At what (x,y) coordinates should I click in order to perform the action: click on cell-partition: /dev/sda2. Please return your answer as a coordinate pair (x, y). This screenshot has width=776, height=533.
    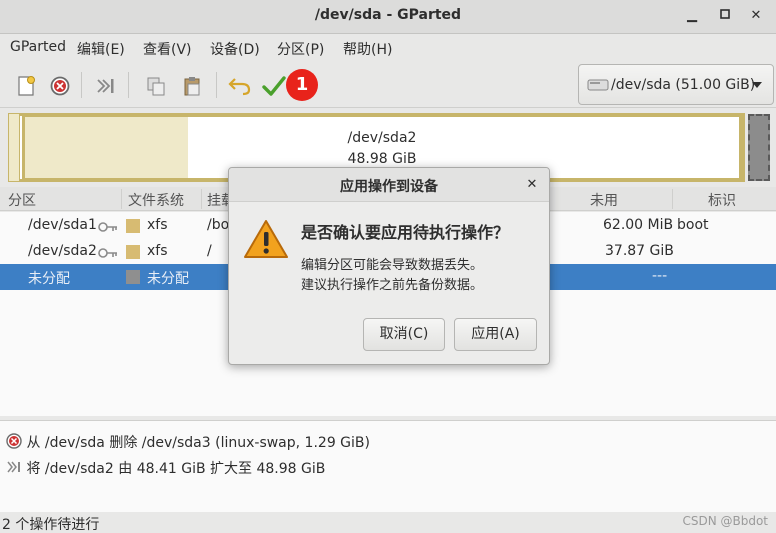
    Looking at the image, I should click on (62, 251).